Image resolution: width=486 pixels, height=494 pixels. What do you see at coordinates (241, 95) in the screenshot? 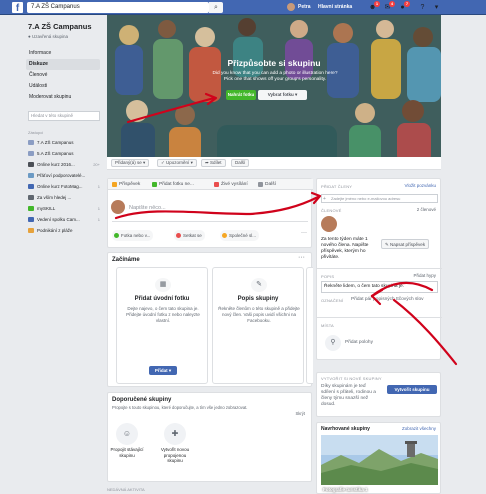
I see `upload-photo-button: Nahrát fotku` at bounding box center [241, 95].